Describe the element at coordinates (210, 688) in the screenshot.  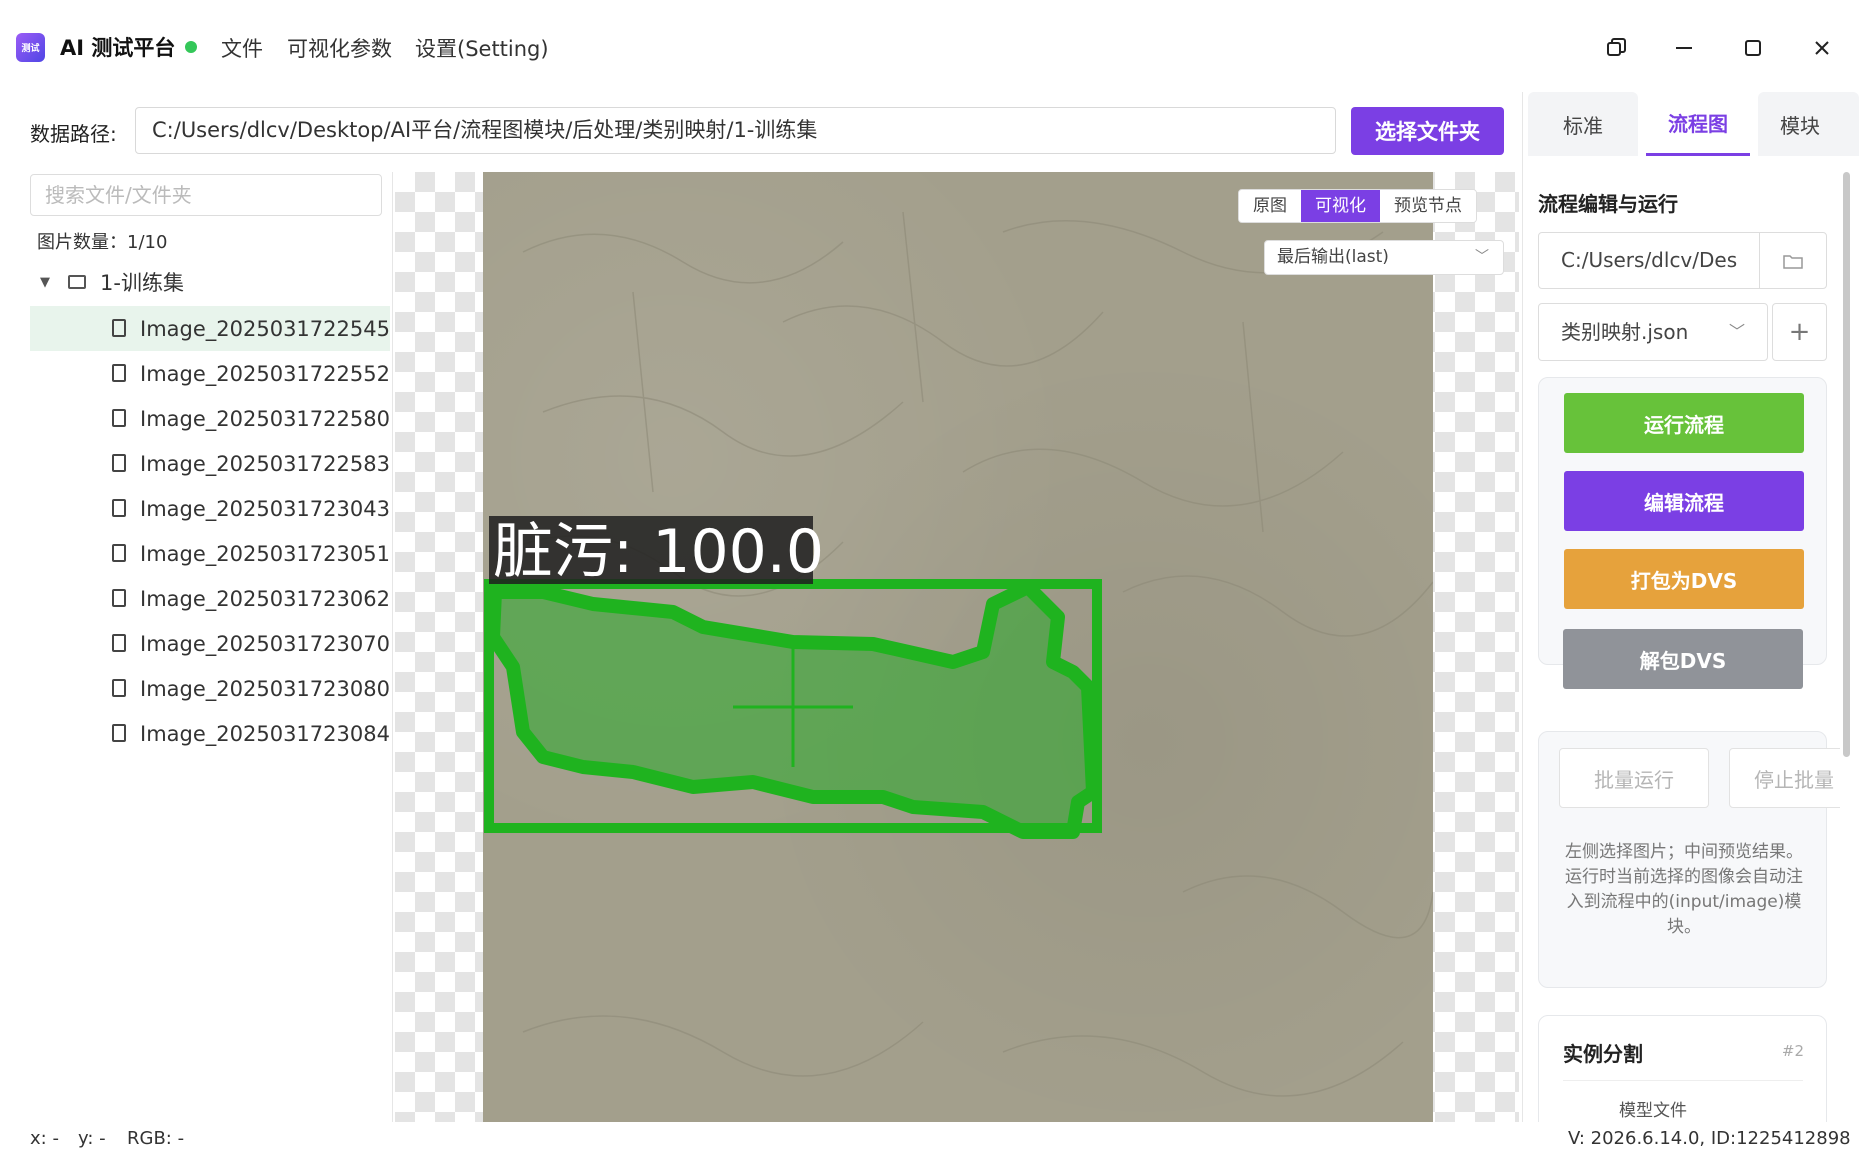
I see `file-item: Image_20250317230807` at that location.